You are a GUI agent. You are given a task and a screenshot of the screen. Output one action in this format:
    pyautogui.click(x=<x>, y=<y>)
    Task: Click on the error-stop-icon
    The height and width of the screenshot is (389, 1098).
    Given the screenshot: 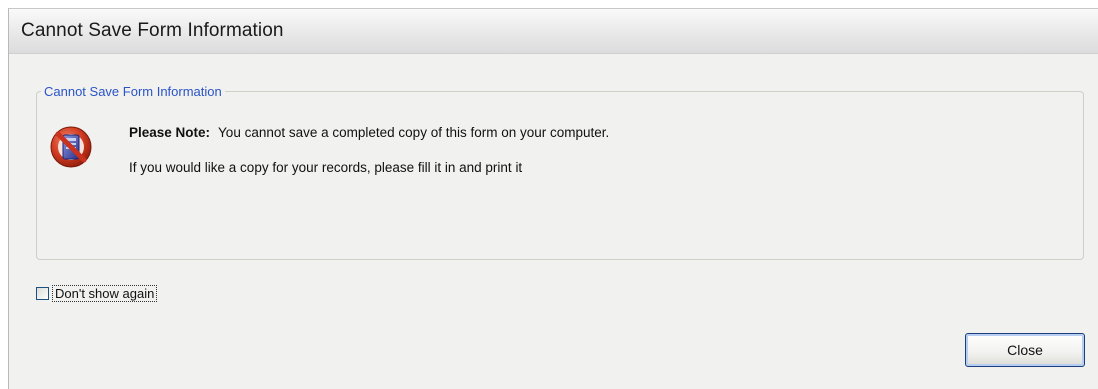 What is the action you would take?
    pyautogui.click(x=71, y=147)
    